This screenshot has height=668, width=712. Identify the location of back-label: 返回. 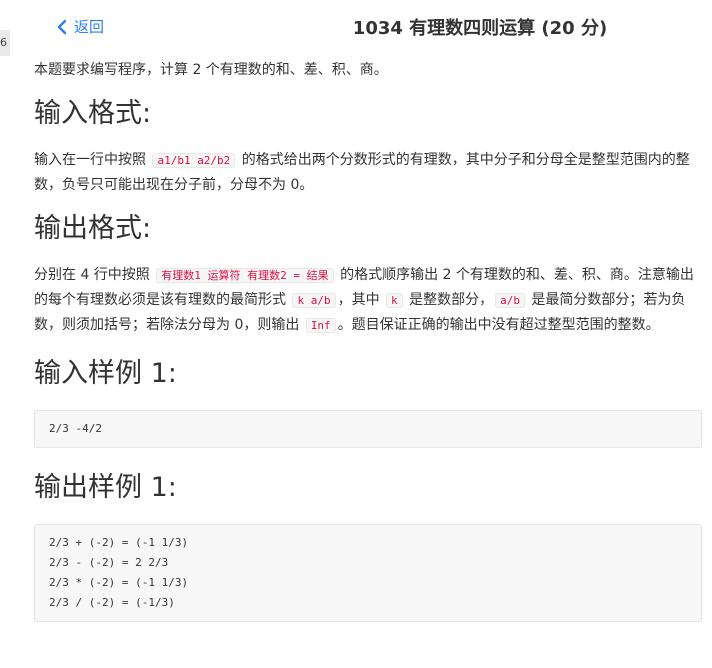
(89, 27).